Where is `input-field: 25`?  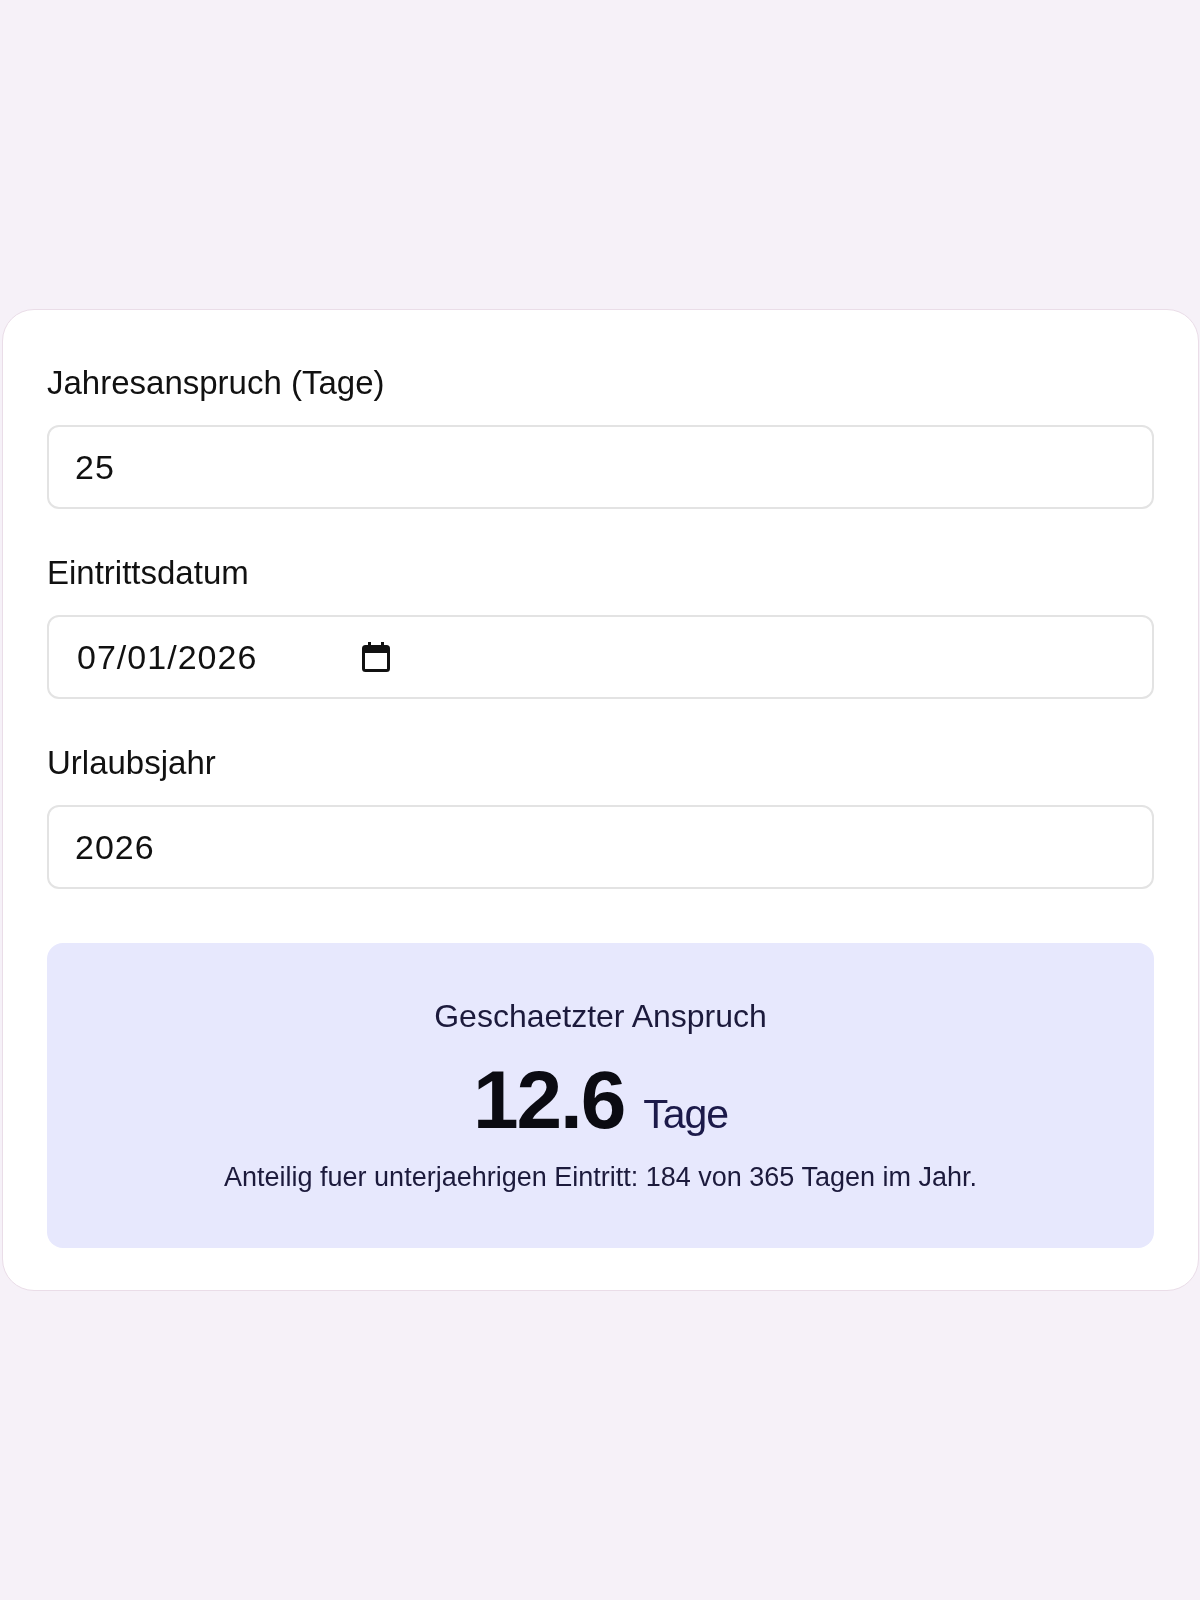
input-field: 25 is located at coordinates (600, 467).